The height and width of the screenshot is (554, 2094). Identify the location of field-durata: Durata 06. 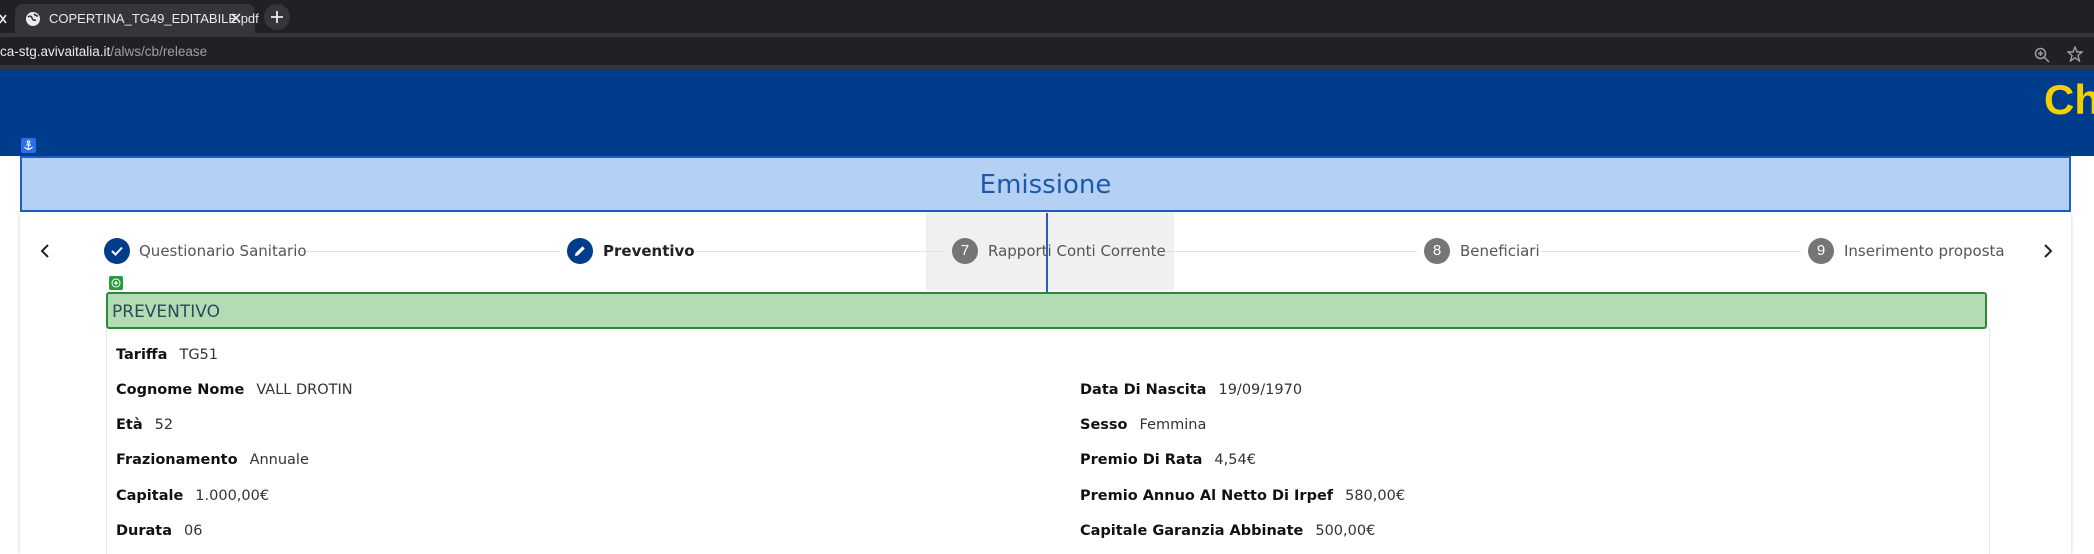
(159, 531).